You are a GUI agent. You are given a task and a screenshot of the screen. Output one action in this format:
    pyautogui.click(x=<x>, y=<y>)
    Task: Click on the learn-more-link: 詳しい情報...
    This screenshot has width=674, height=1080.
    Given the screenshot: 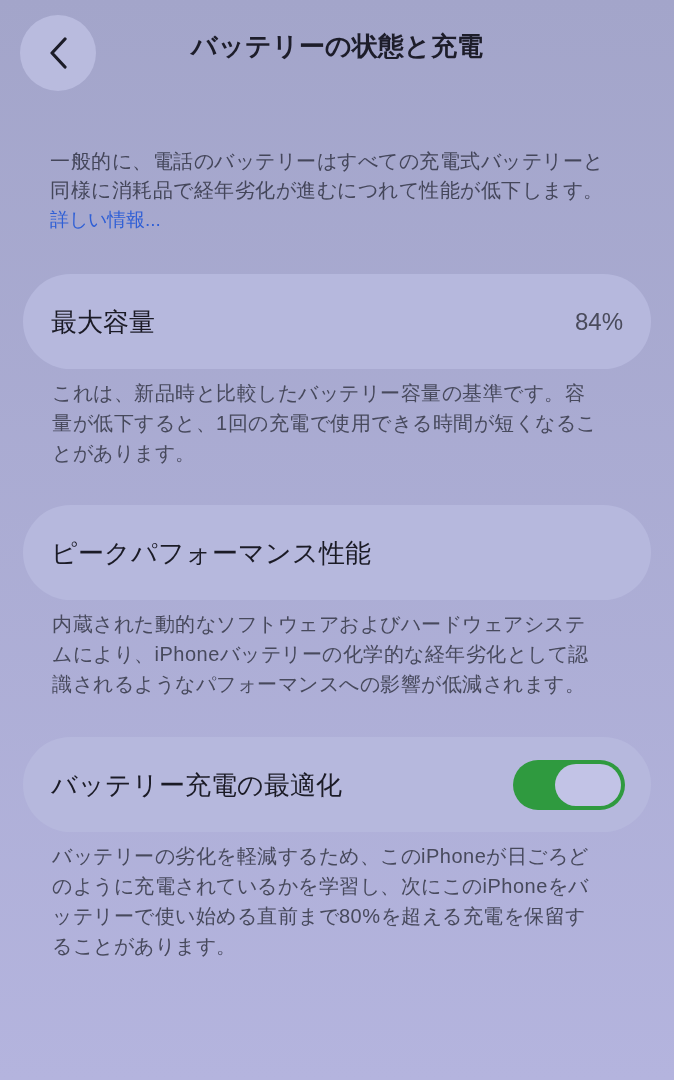 What is the action you would take?
    pyautogui.click(x=105, y=219)
    